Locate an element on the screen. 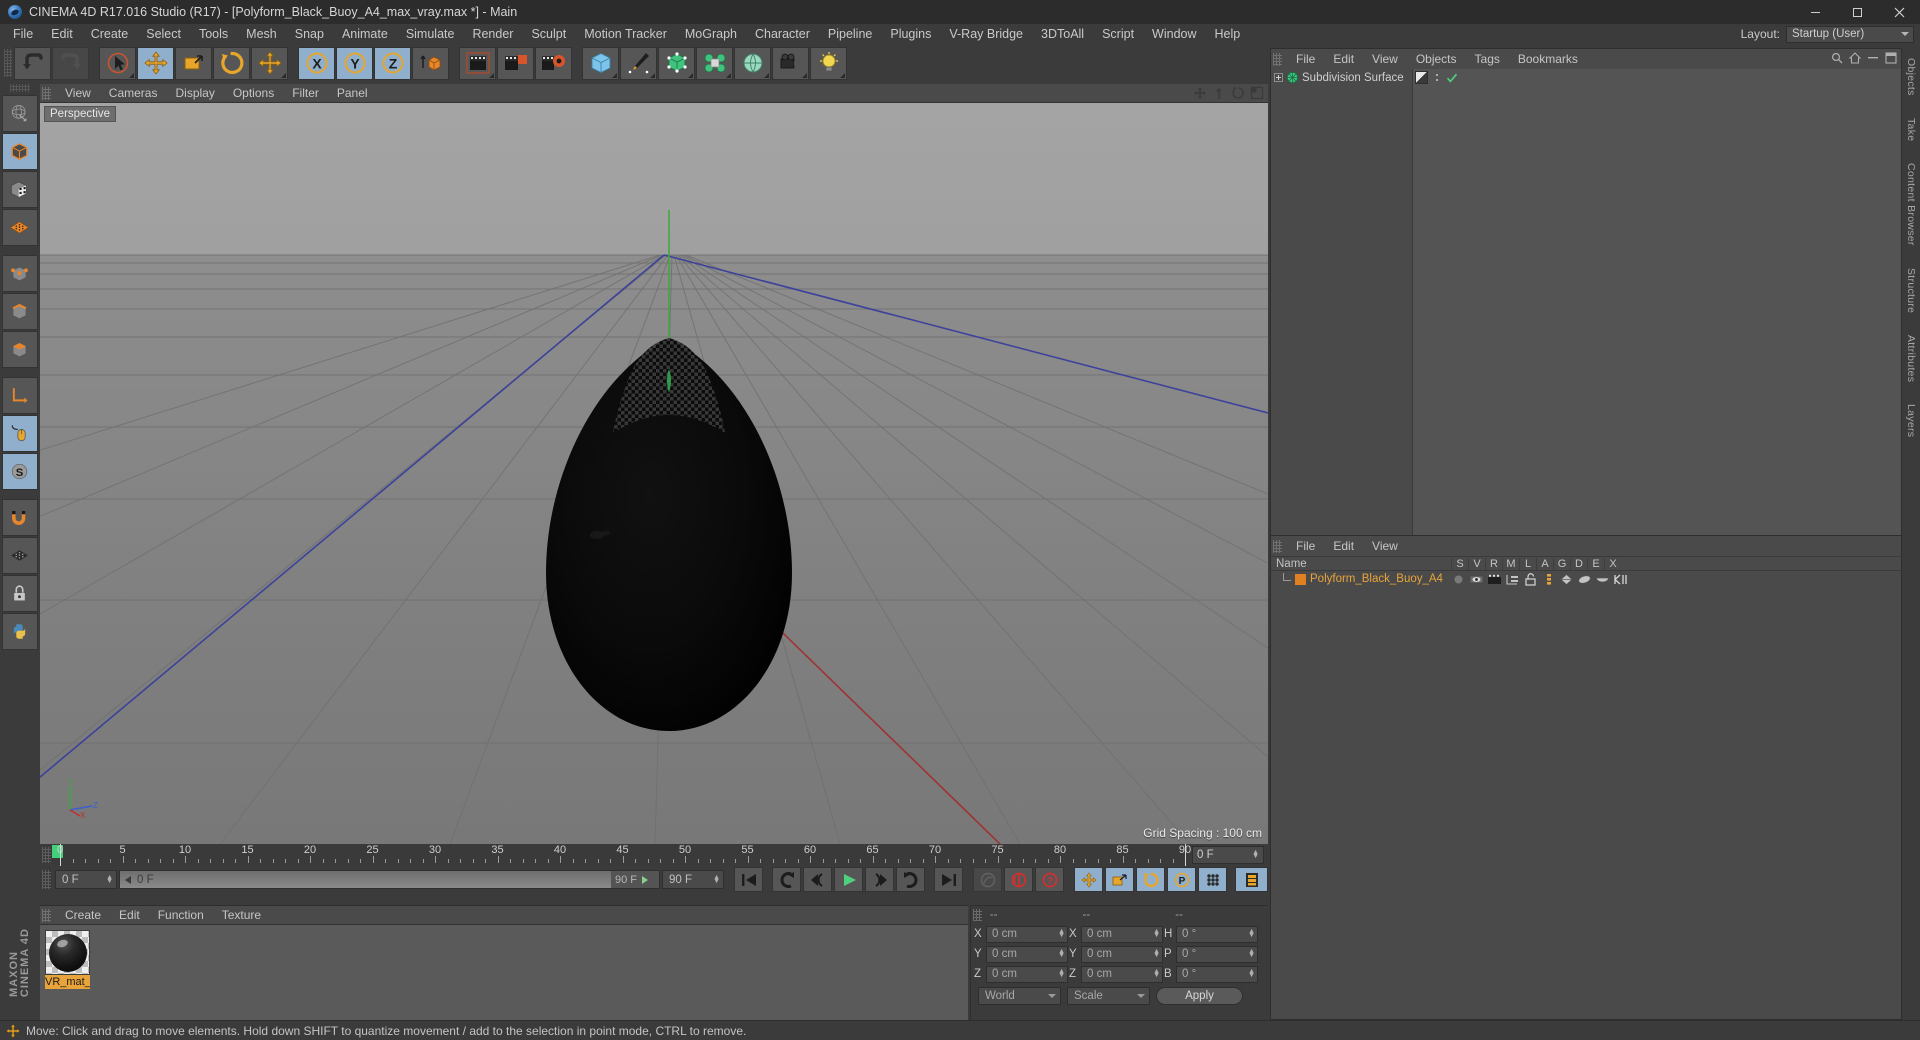 Image resolution: width=1920 pixels, height=1040 pixels. record-active-objects-button is located at coordinates (987, 879).